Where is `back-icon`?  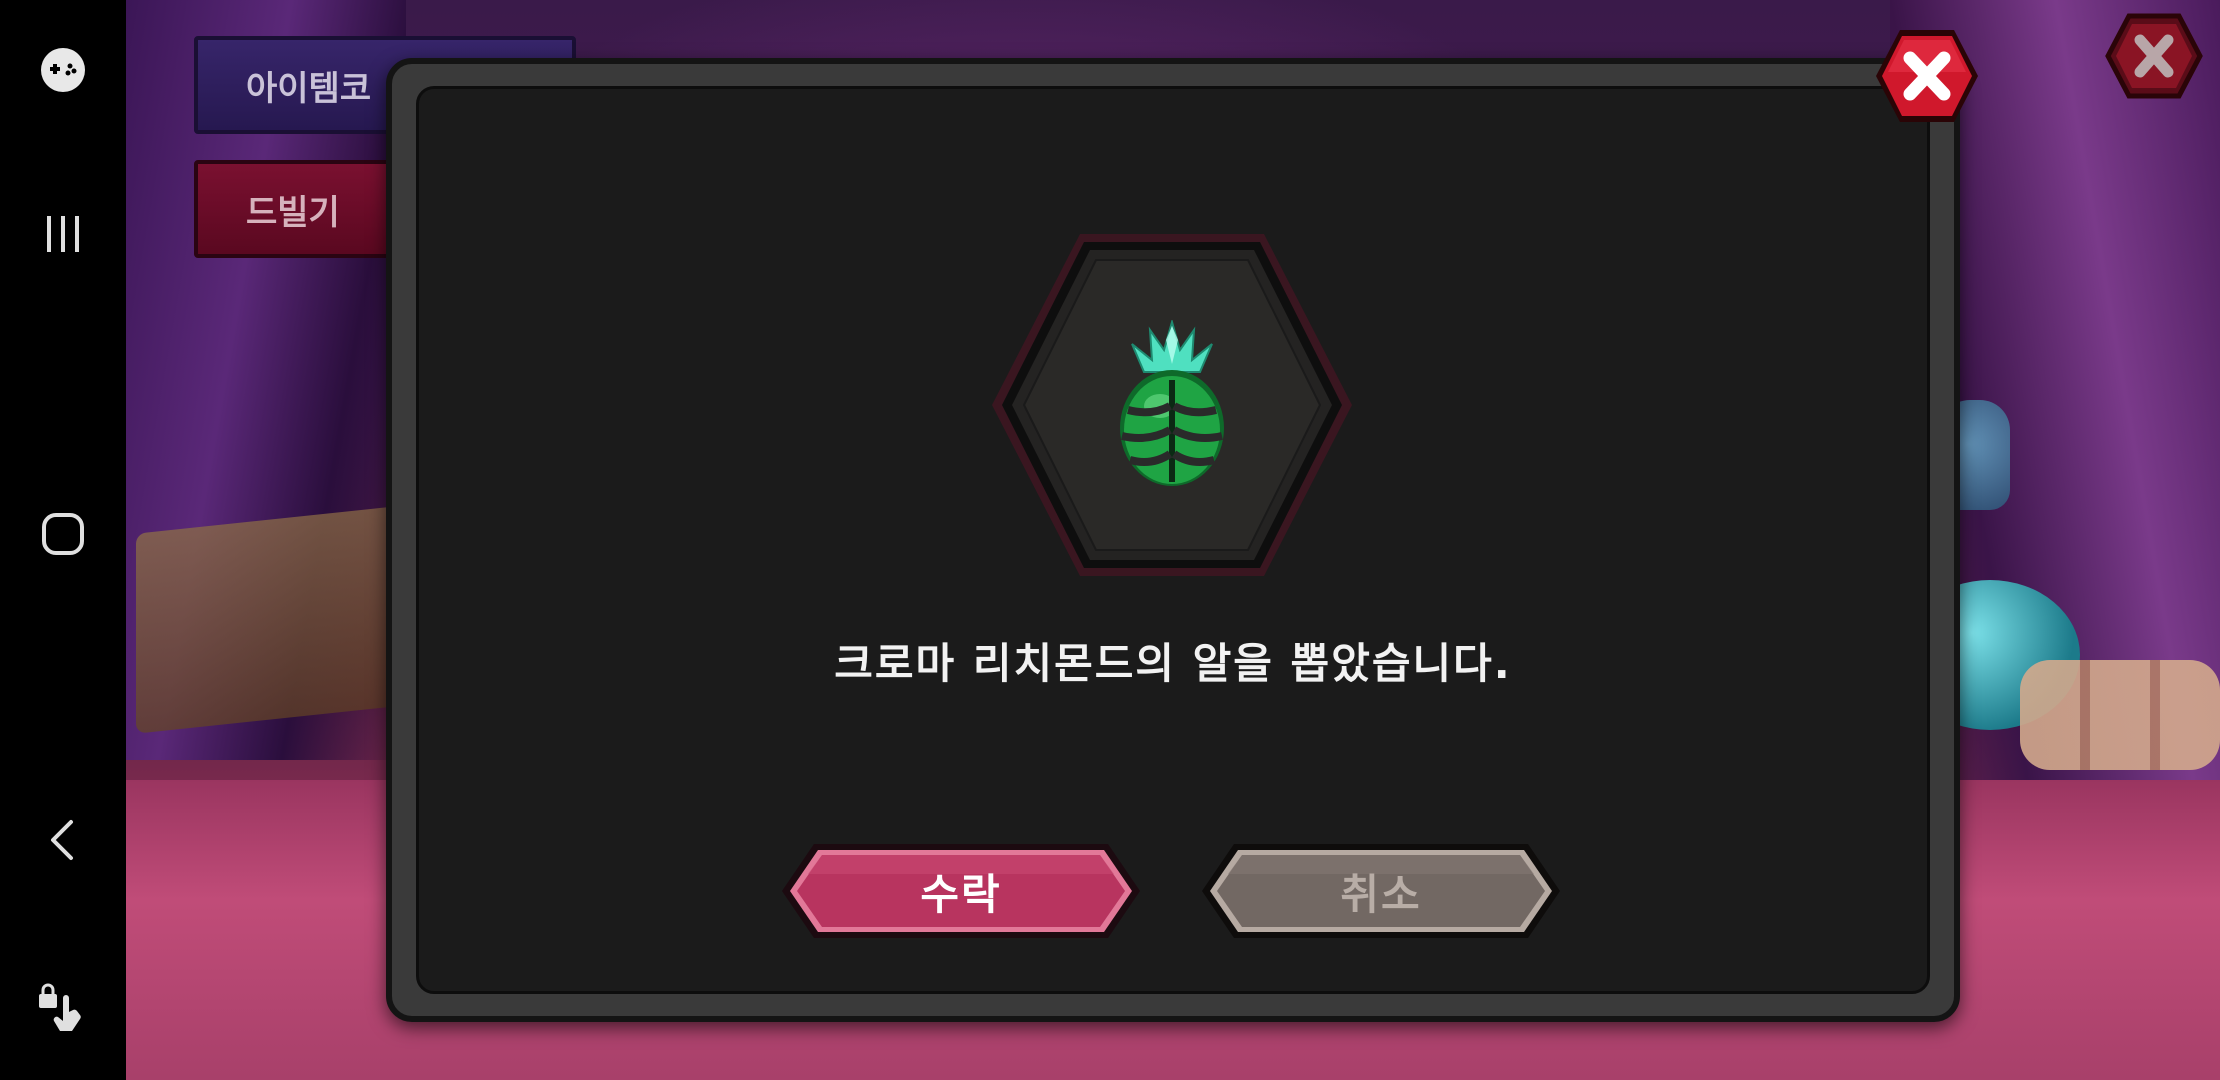 back-icon is located at coordinates (63, 840).